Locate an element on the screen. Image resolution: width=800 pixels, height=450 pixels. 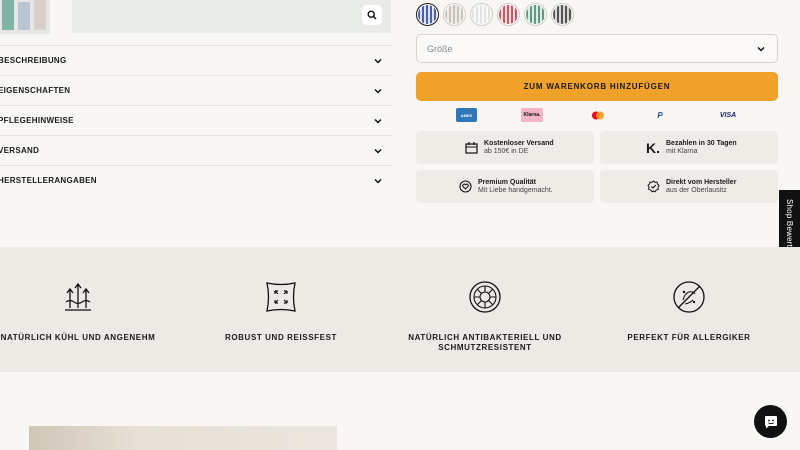
search-icon is located at coordinates (372, 15).